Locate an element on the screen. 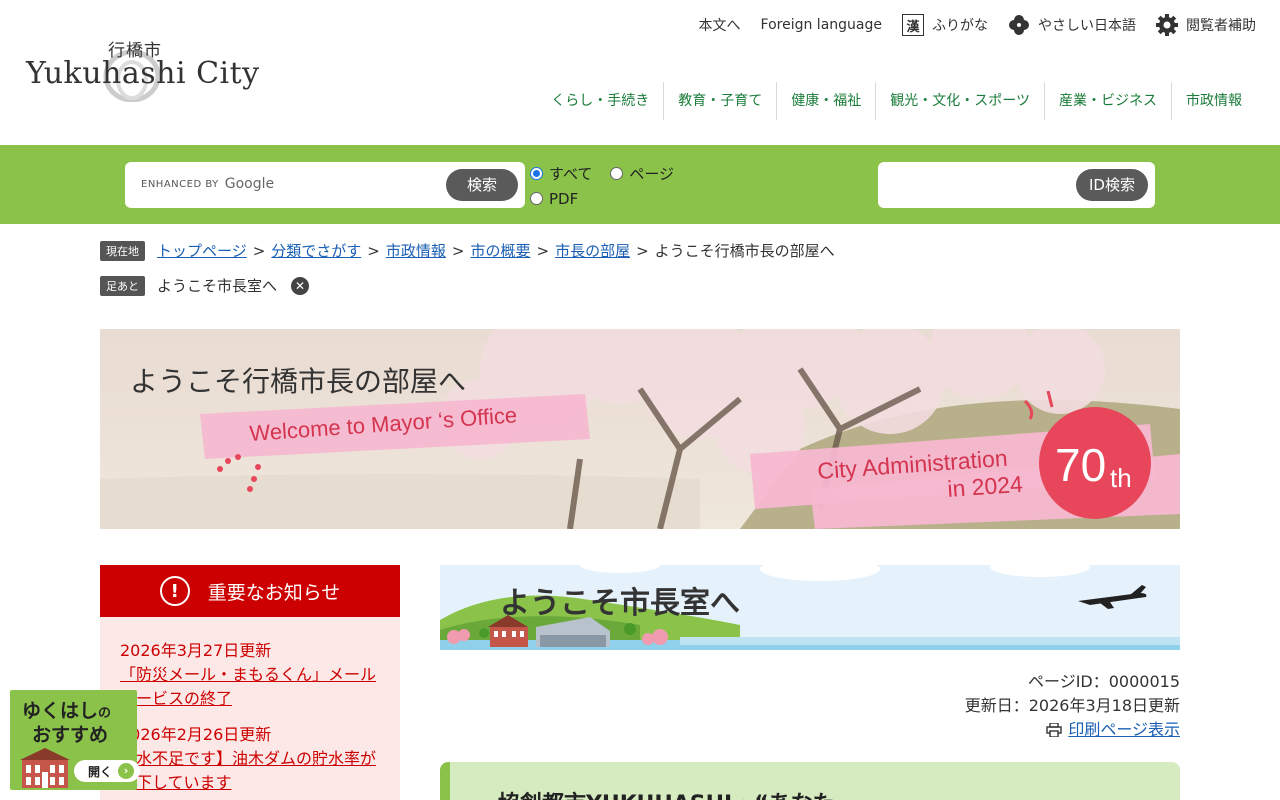 This screenshot has height=800, width=1280. breadcrumb-link-top: トップページ is located at coordinates (202, 250).